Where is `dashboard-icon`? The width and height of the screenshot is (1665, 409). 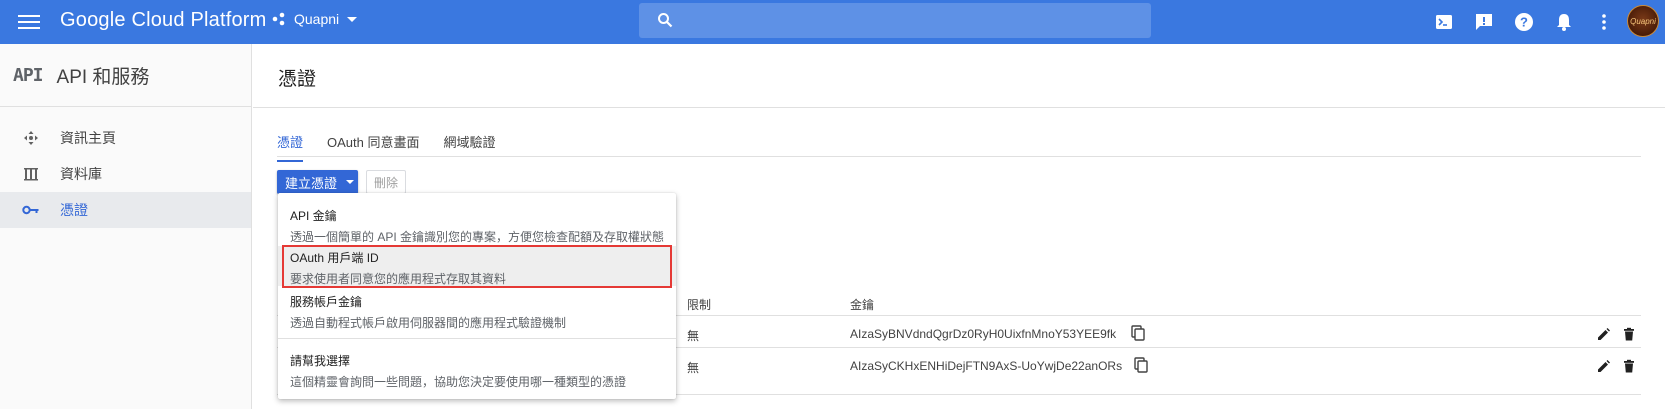 dashboard-icon is located at coordinates (31, 138).